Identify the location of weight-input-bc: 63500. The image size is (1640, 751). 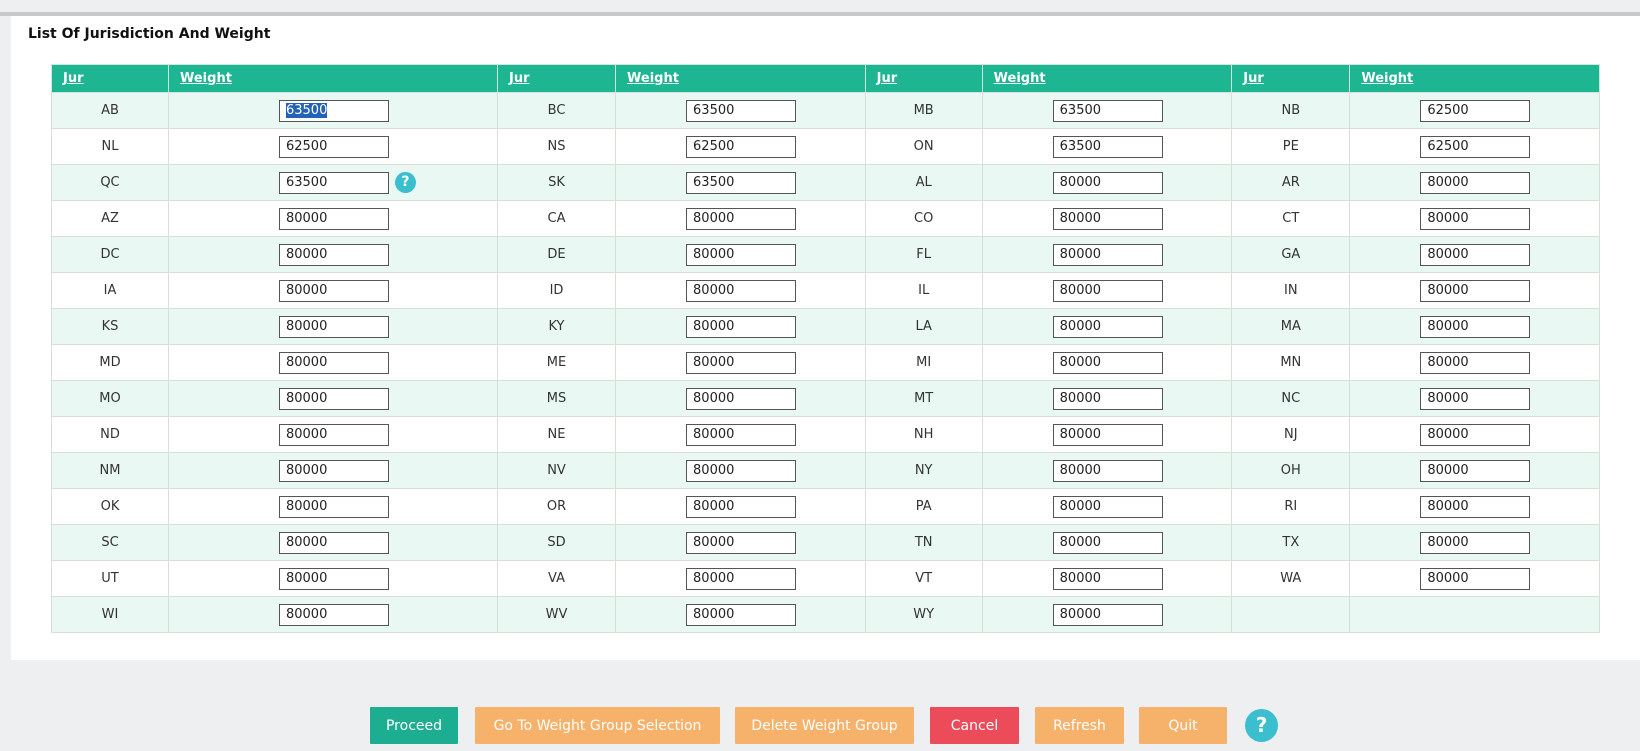
(741, 111).